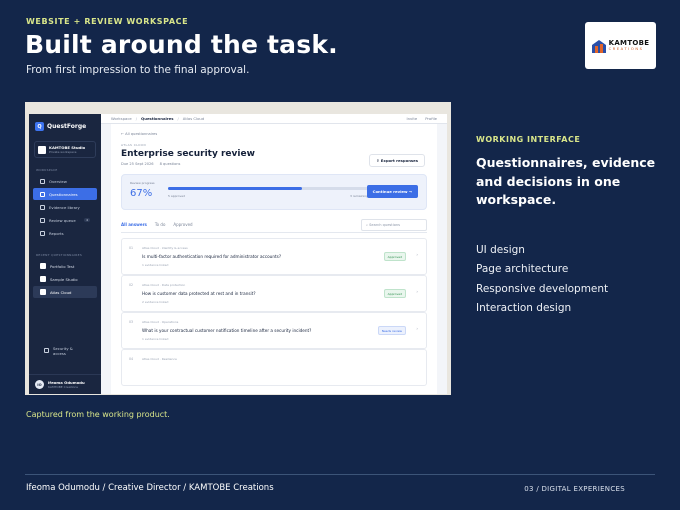 The image size is (680, 510). I want to click on kicker: WEBSITE + REVIEW WORKSPACE, so click(107, 21).